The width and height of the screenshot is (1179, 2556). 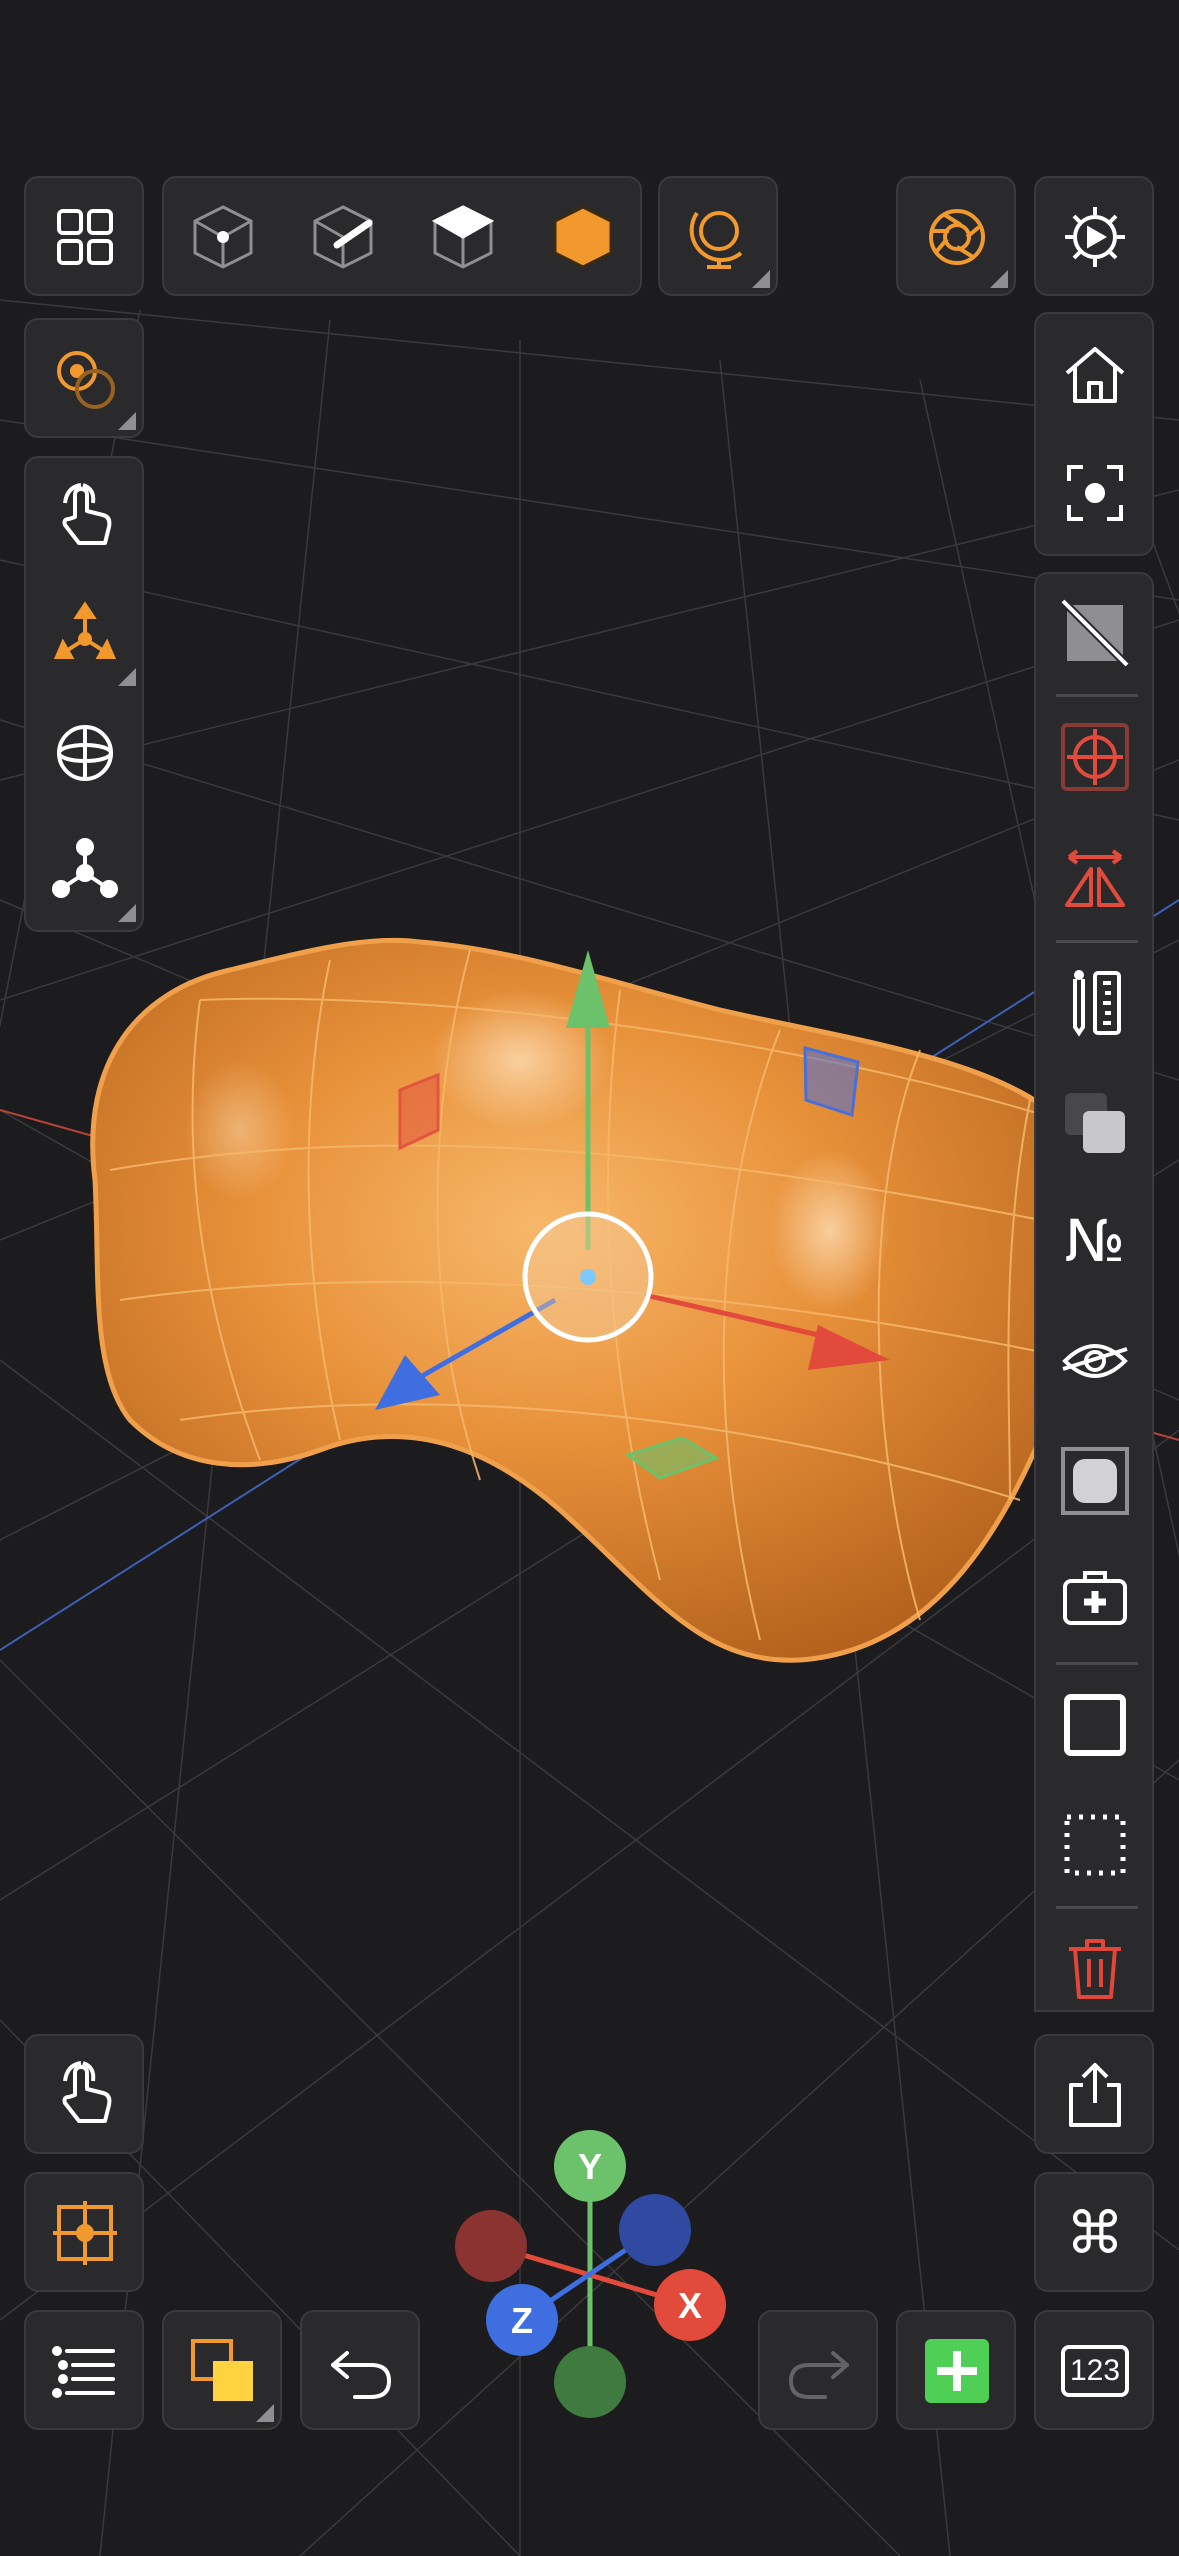 I want to click on settings-button, so click(x=1095, y=237).